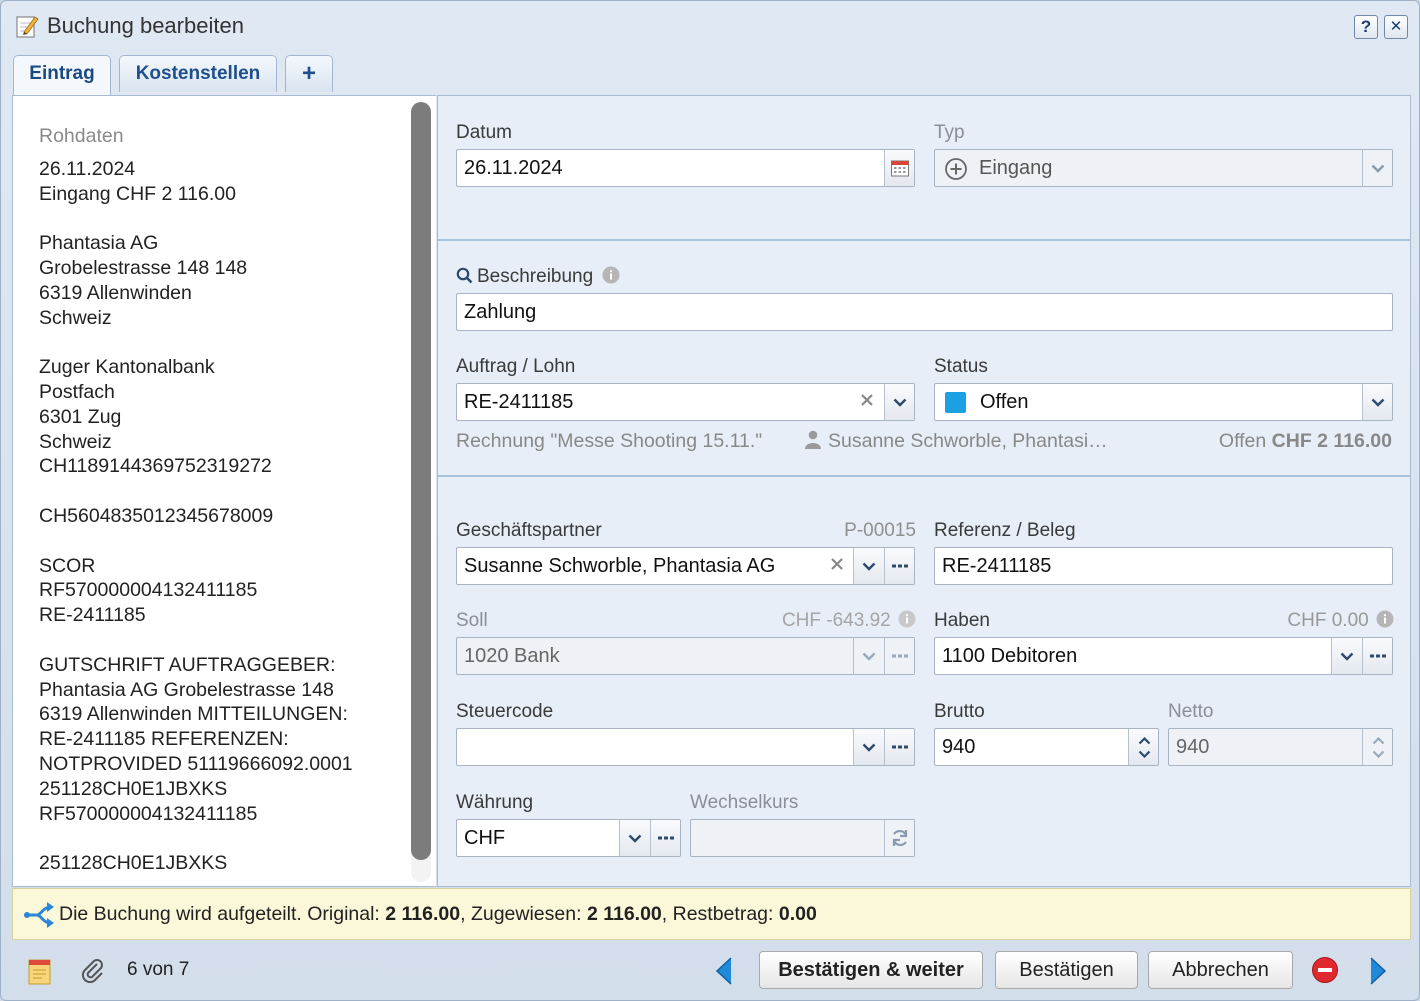 This screenshot has height=1001, width=1420. I want to click on refresh-rate-button, so click(899, 838).